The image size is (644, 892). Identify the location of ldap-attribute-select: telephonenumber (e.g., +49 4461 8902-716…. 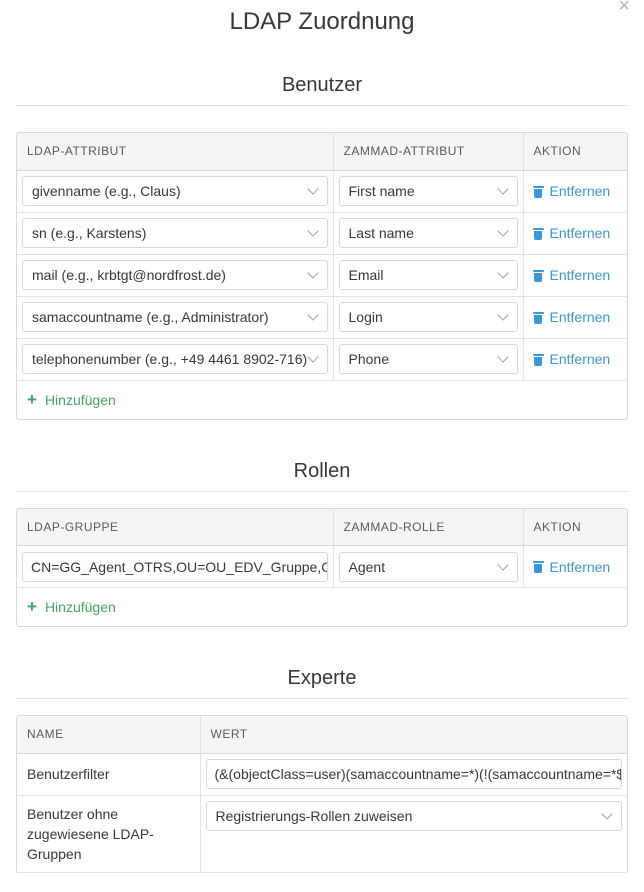
(175, 359).